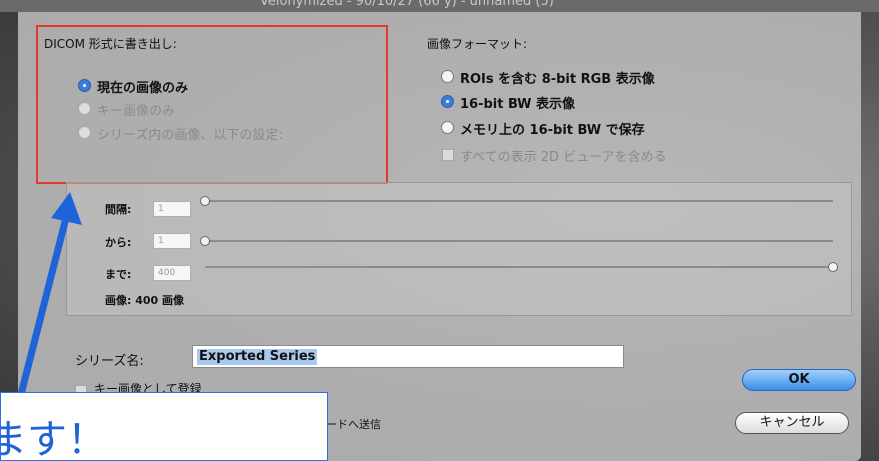 This screenshot has width=879, height=461. I want to click on annotation-arrowhead, so click(66, 208).